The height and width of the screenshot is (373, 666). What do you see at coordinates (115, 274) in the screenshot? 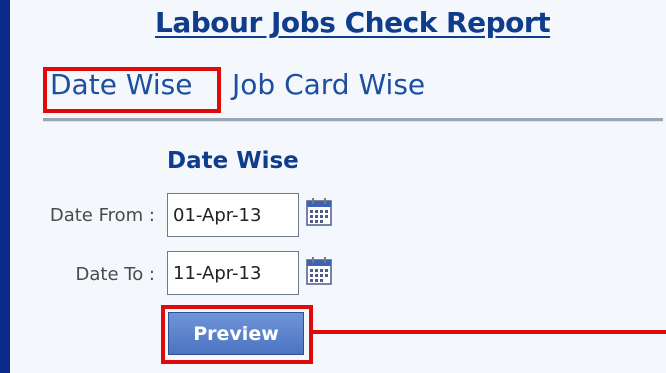
I see `date-to-label: Date To :` at bounding box center [115, 274].